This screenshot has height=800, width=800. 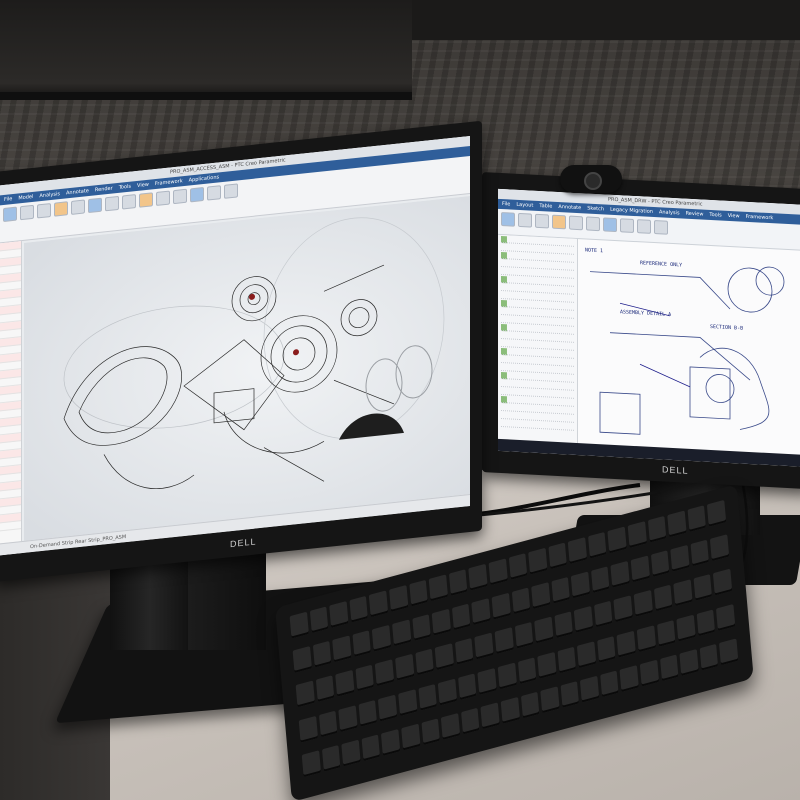 I want to click on tab-review: Review, so click(x=695, y=214).